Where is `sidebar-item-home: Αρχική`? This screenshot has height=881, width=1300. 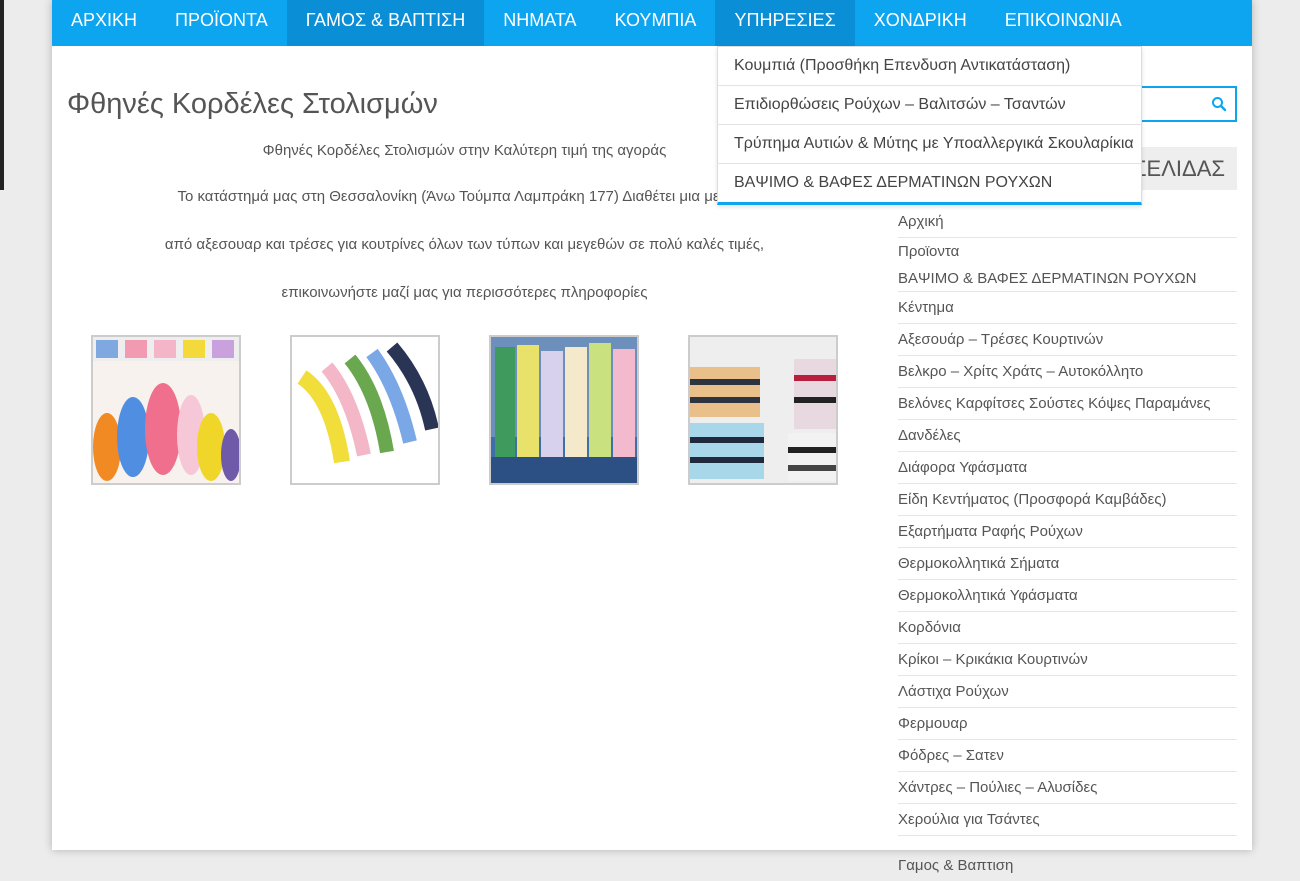 sidebar-item-home: Αρχική is located at coordinates (1067, 222).